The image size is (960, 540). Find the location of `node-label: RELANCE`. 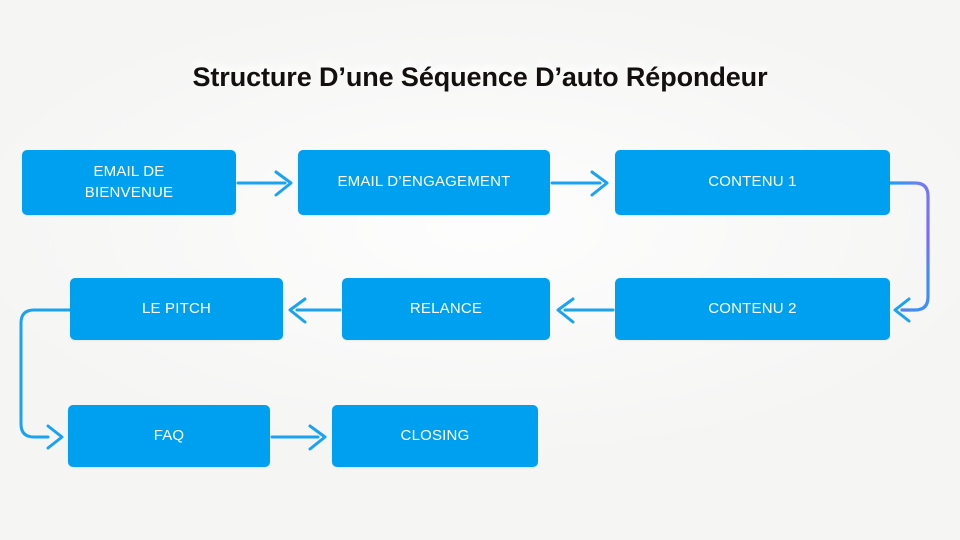

node-label: RELANCE is located at coordinates (446, 308).